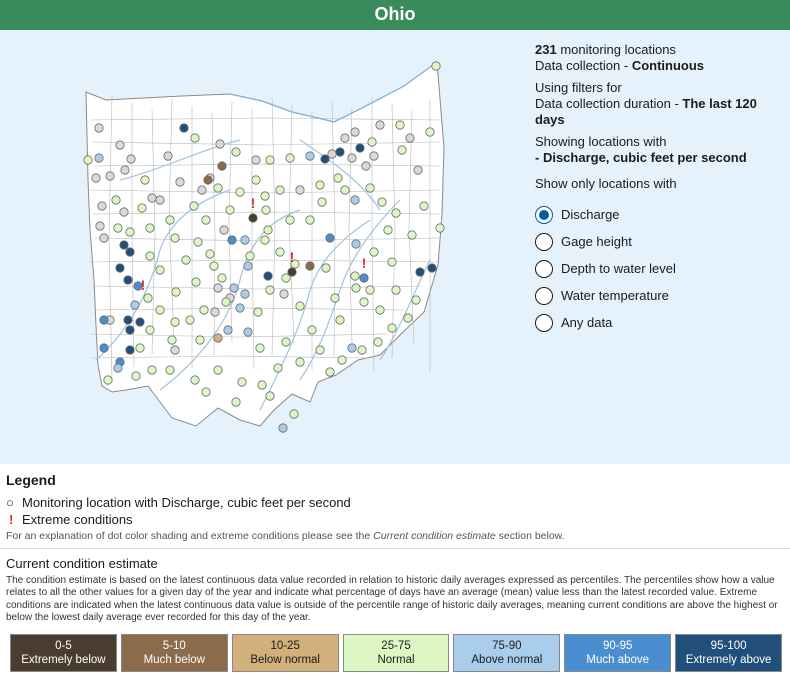  I want to click on radio-water-temperature: Water temperature, so click(660, 295).